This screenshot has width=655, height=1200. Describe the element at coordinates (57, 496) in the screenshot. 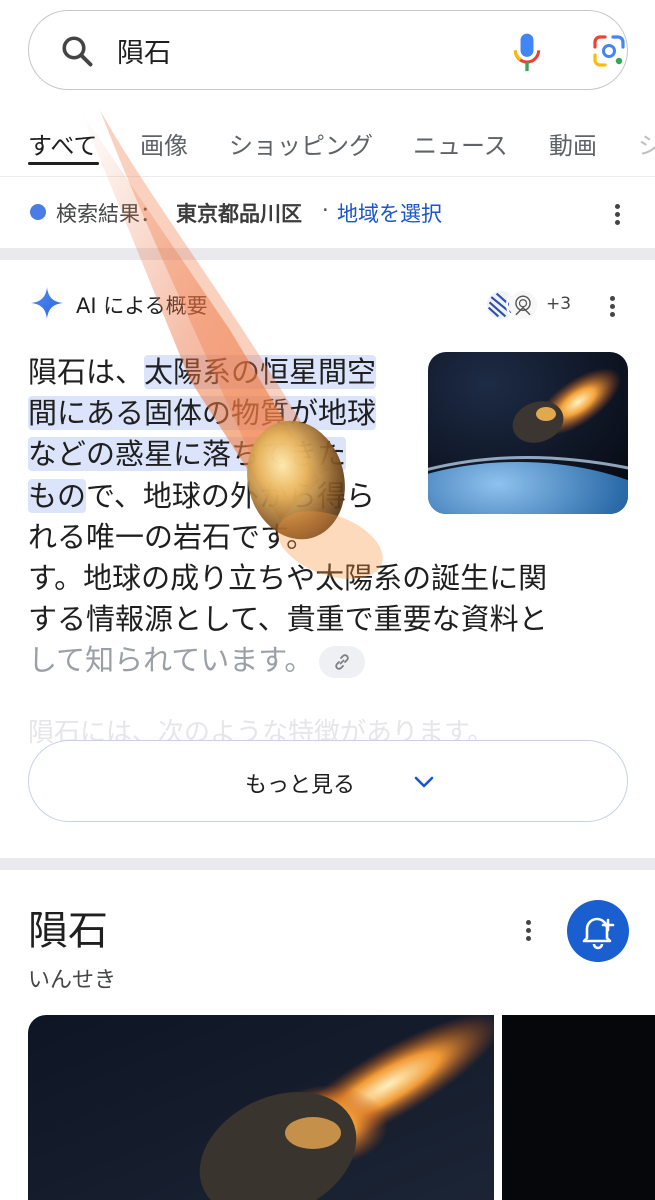

I see `highlighted-text: もの` at that location.